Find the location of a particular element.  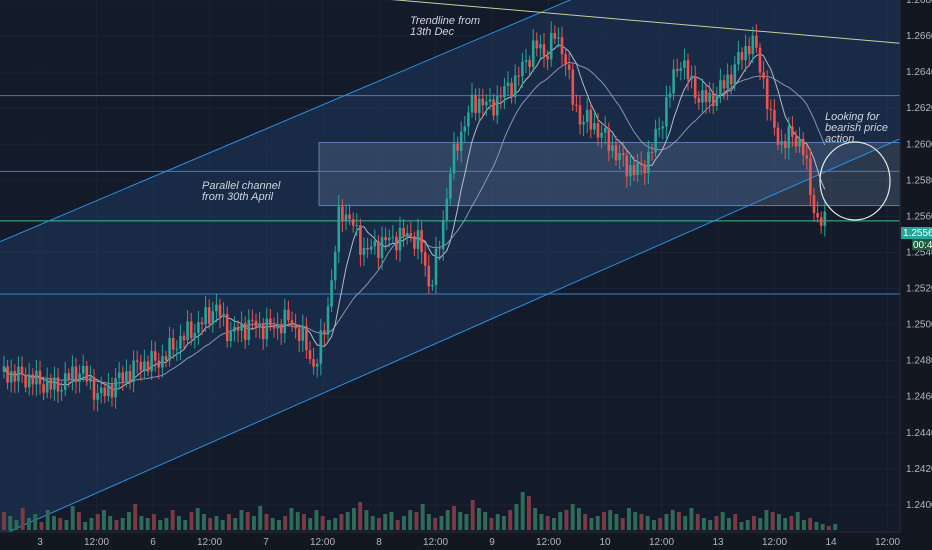

time-tick-label: 14 is located at coordinates (831, 542).